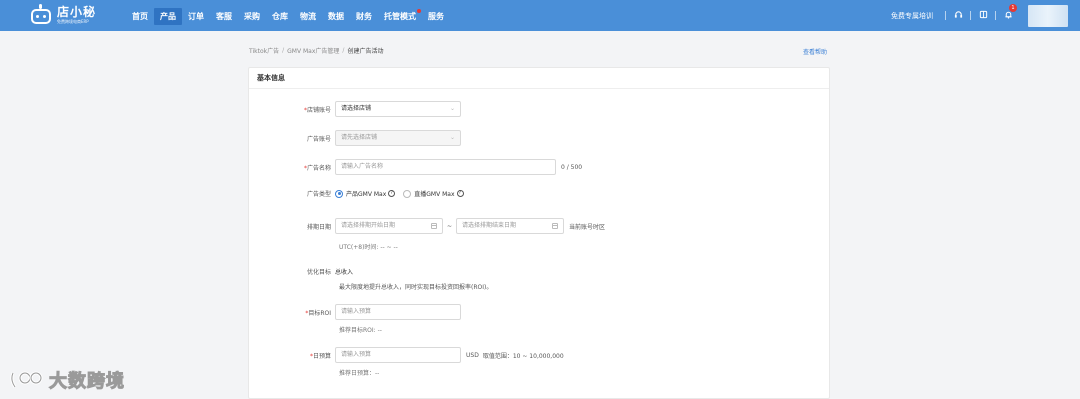  I want to click on ad-account-select: 请先选择店铺 ⌄, so click(398, 138).